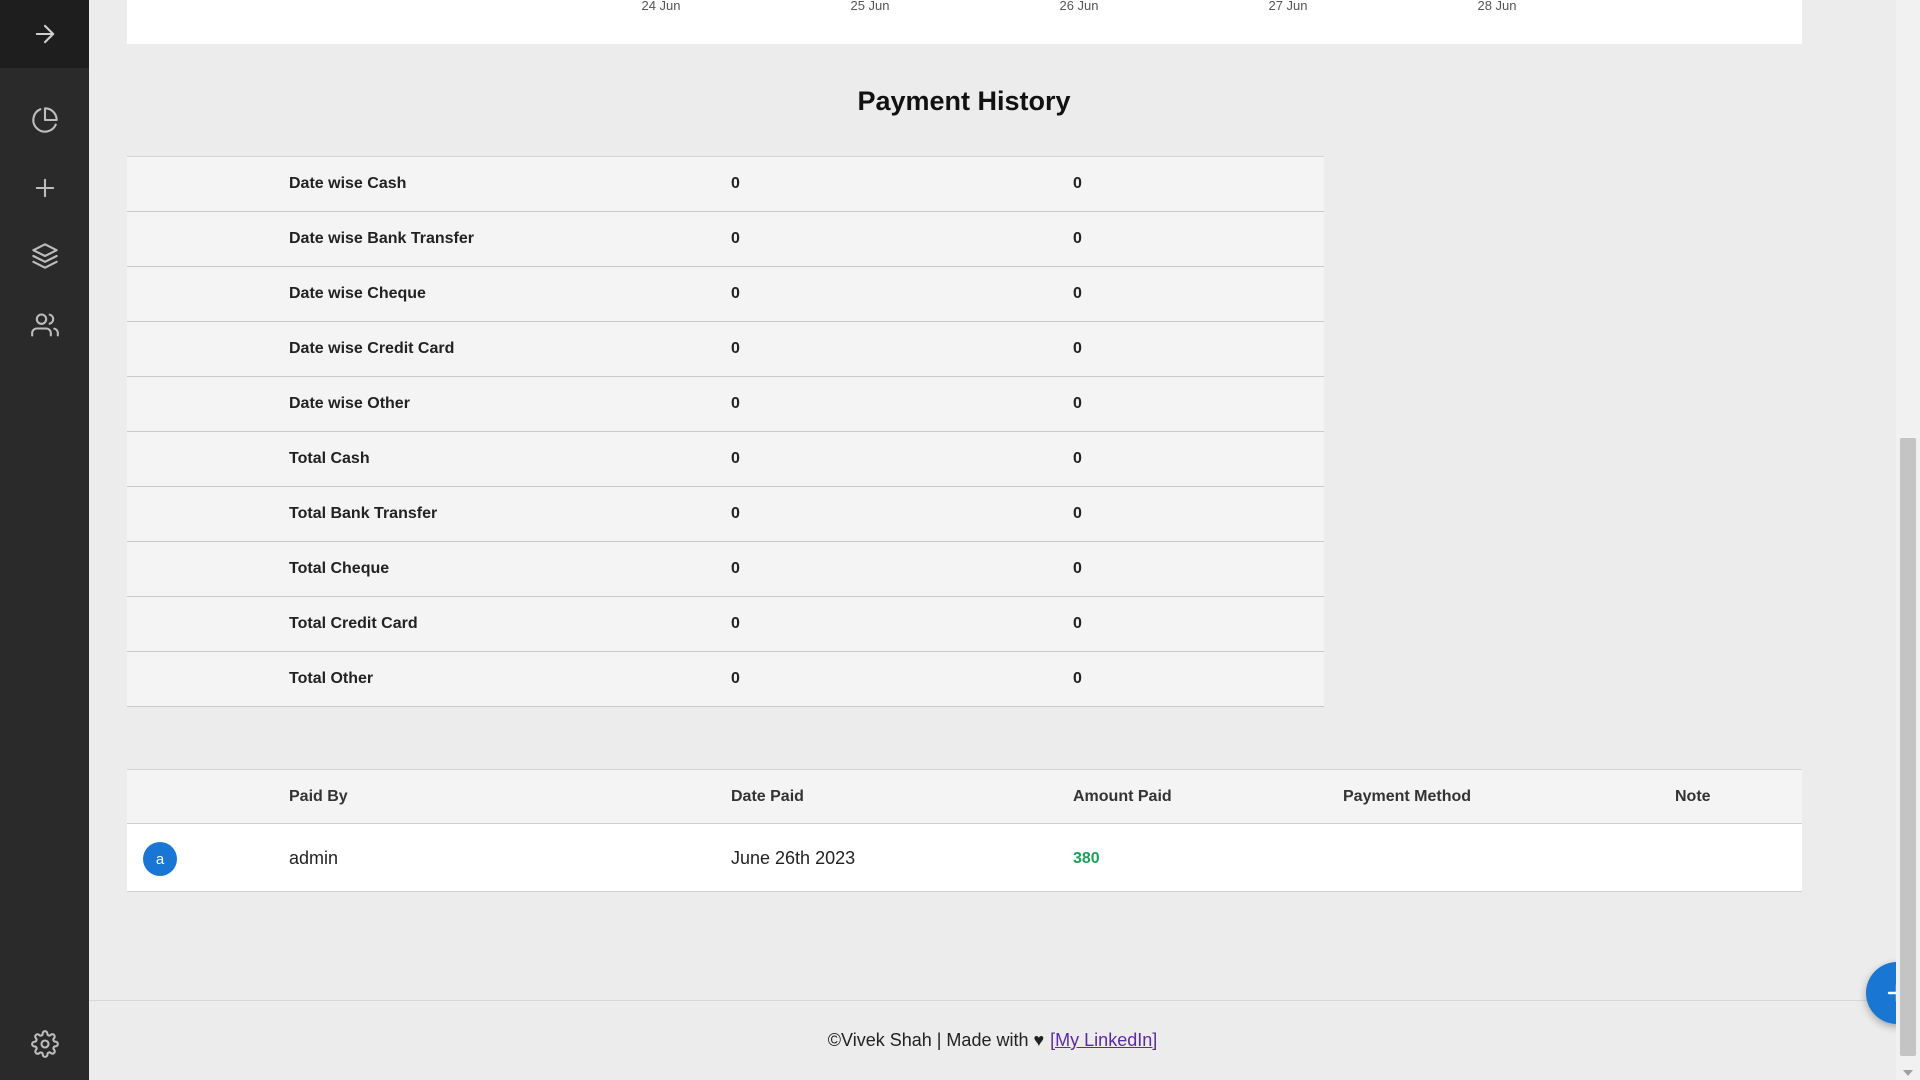  I want to click on summary-label: Date wise Credit Card, so click(372, 348).